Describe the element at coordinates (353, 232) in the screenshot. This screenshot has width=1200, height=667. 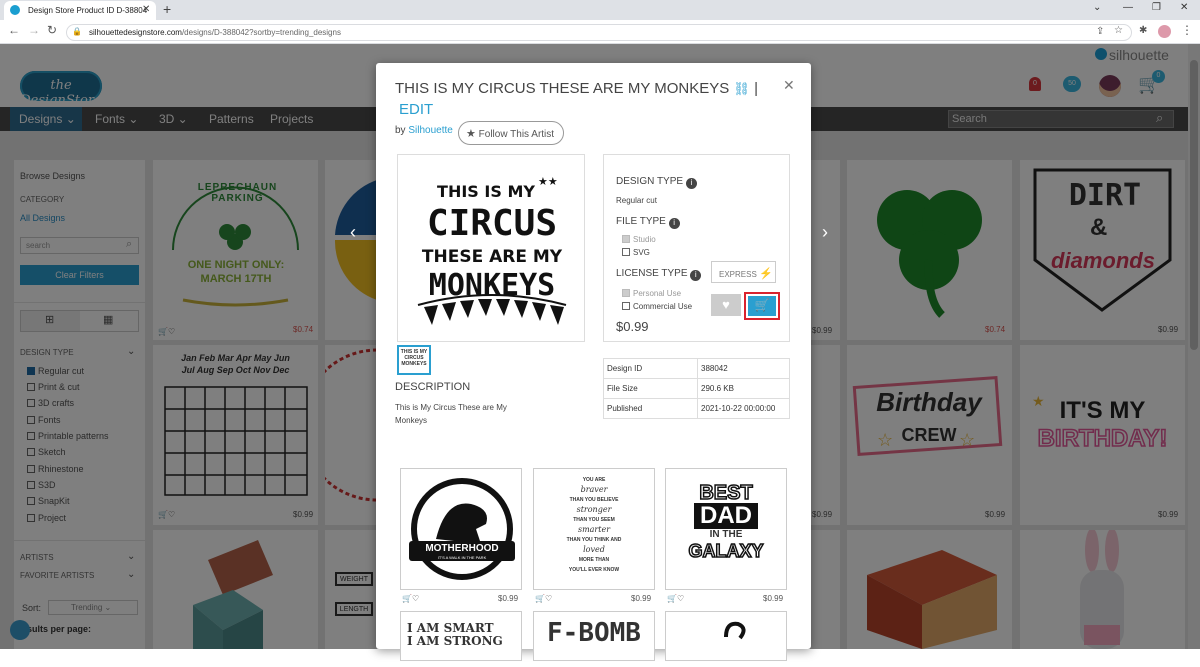
I see `carousel-prev-icon: ‹` at that location.